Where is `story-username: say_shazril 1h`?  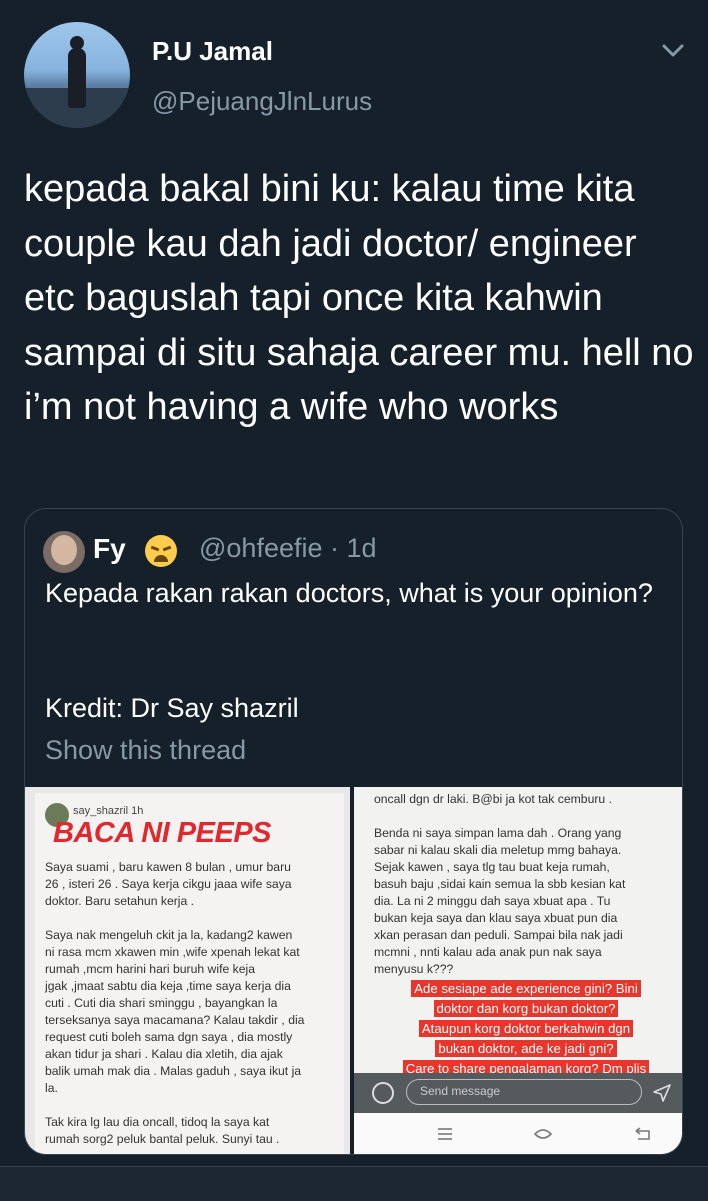
story-username: say_shazril 1h is located at coordinates (108, 811).